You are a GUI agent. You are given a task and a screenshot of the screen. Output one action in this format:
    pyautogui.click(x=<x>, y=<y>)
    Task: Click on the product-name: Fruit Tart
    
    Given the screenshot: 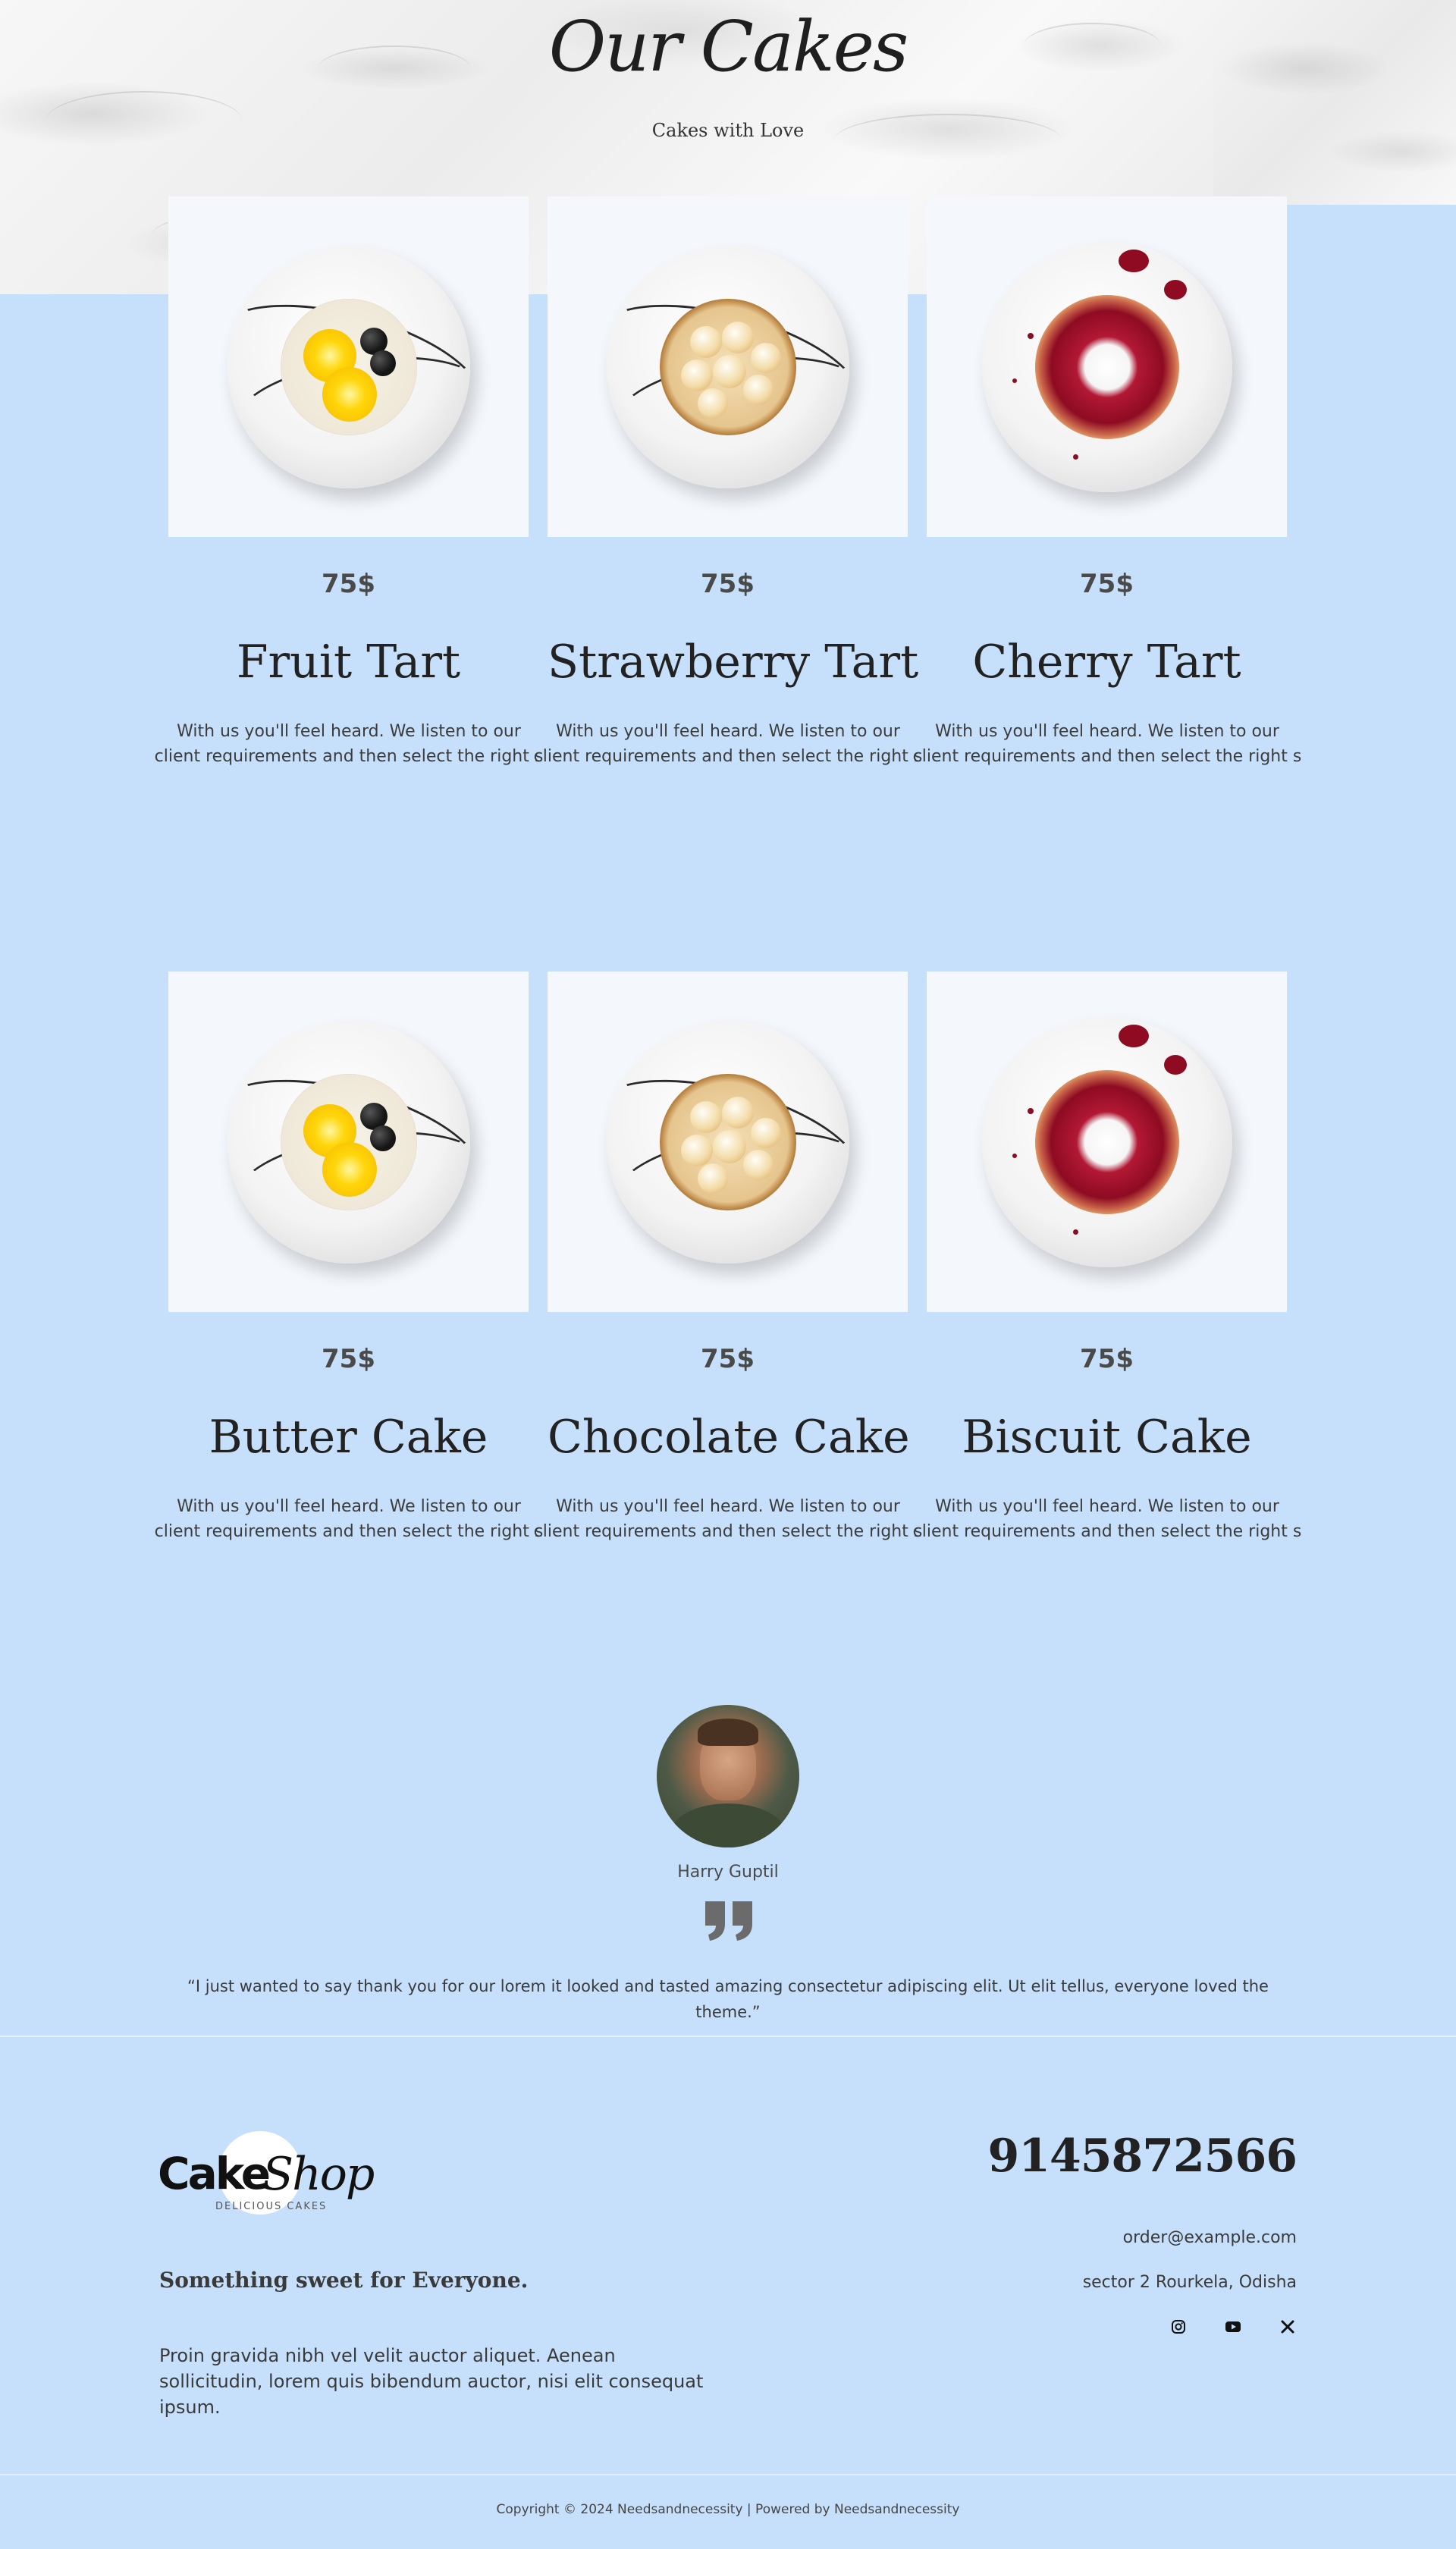 What is the action you would take?
    pyautogui.click(x=348, y=662)
    